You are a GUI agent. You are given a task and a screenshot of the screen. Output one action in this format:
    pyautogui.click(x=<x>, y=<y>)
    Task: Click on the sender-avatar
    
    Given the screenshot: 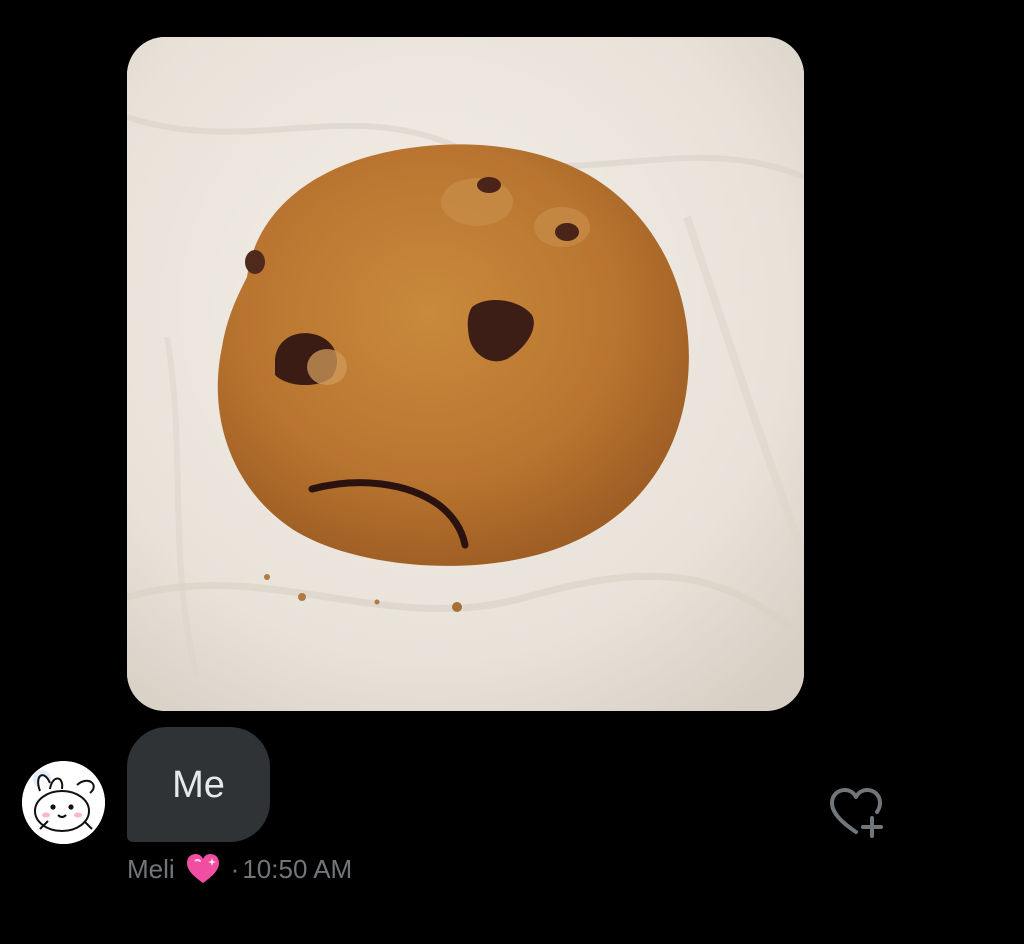 What is the action you would take?
    pyautogui.click(x=63, y=802)
    